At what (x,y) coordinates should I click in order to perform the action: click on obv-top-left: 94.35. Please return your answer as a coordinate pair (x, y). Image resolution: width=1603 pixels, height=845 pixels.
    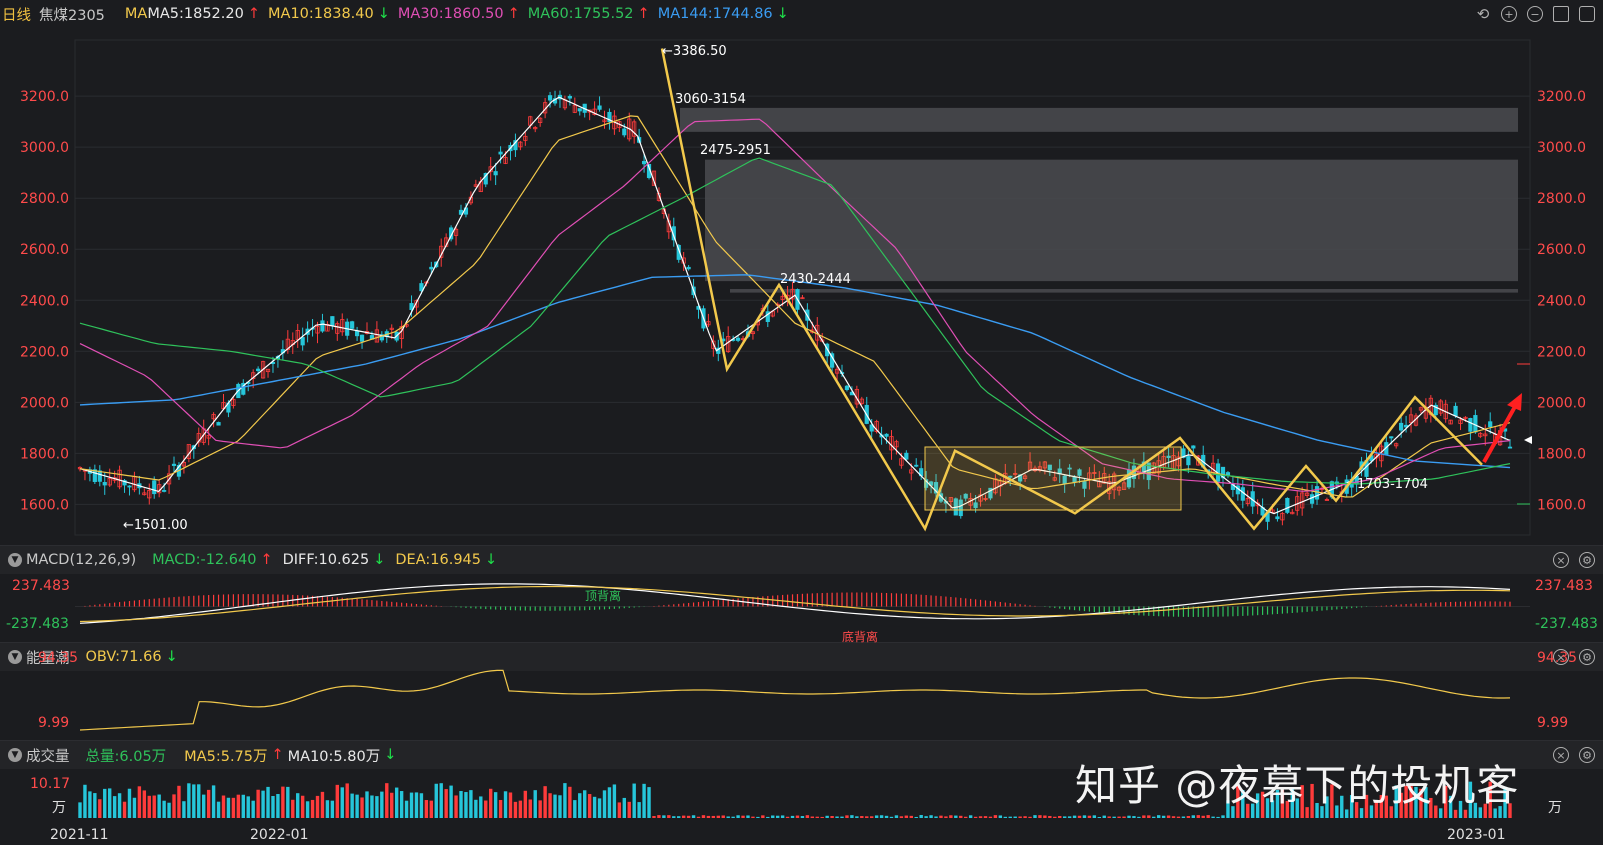
    Looking at the image, I should click on (58, 658).